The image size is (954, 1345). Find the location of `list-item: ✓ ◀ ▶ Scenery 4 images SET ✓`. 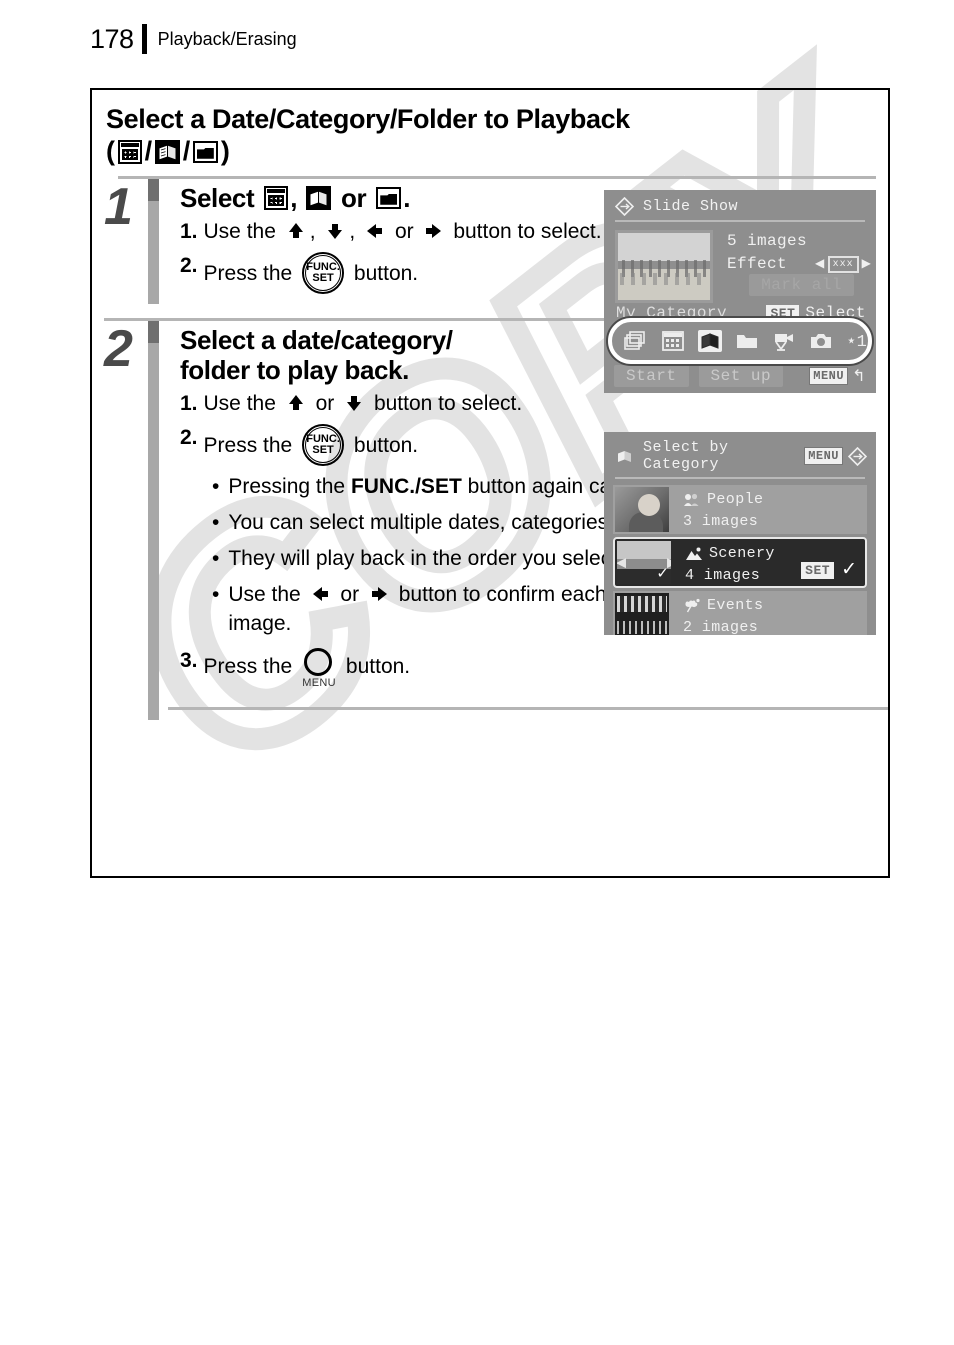

list-item: ✓ ◀ ▶ Scenery 4 images SET ✓ is located at coordinates (740, 562).